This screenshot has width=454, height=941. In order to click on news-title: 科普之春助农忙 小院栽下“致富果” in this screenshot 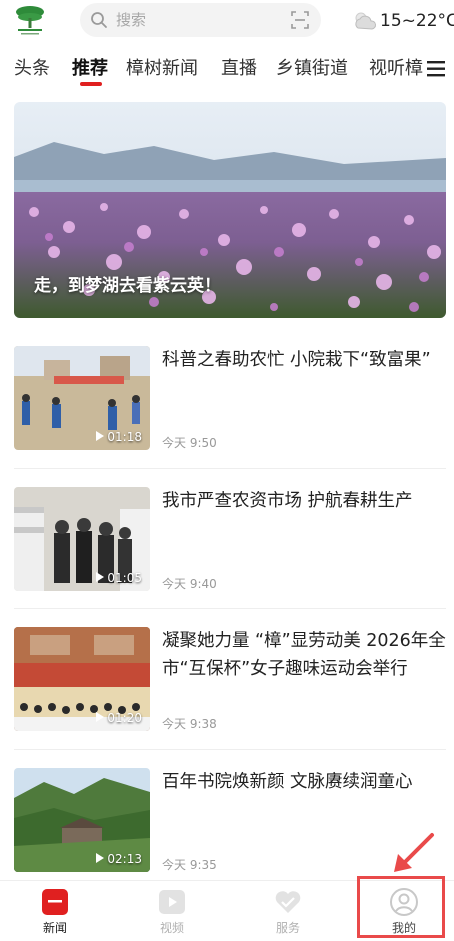, I will do `click(296, 360)`.